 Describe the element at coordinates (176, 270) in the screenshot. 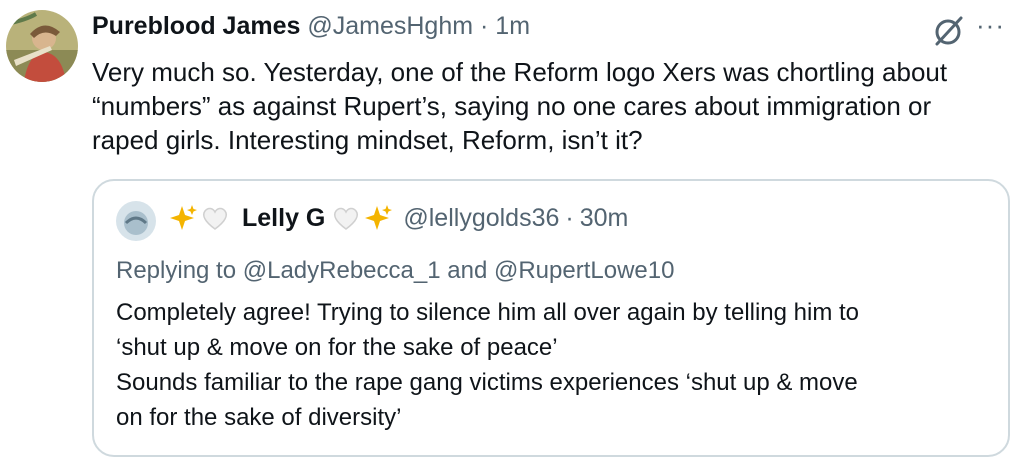

I see `replying-to-prefix: Replying to` at that location.